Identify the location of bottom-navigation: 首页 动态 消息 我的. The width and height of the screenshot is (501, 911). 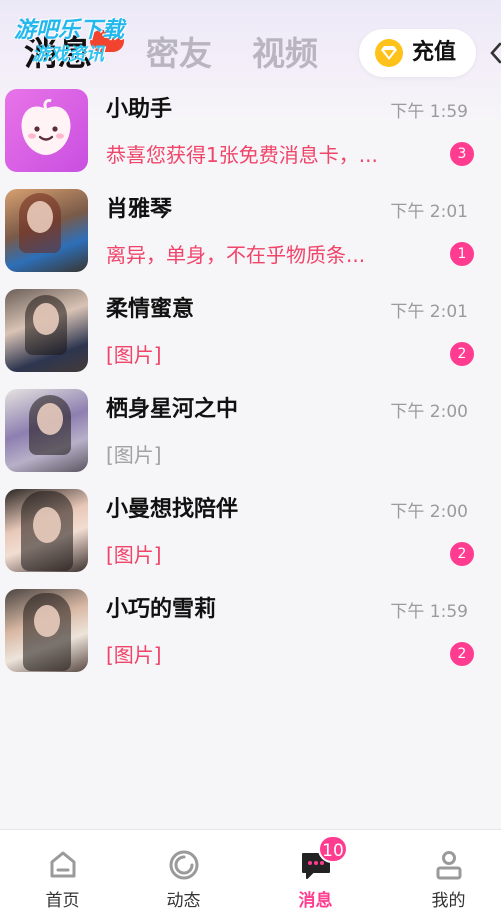
(250, 870).